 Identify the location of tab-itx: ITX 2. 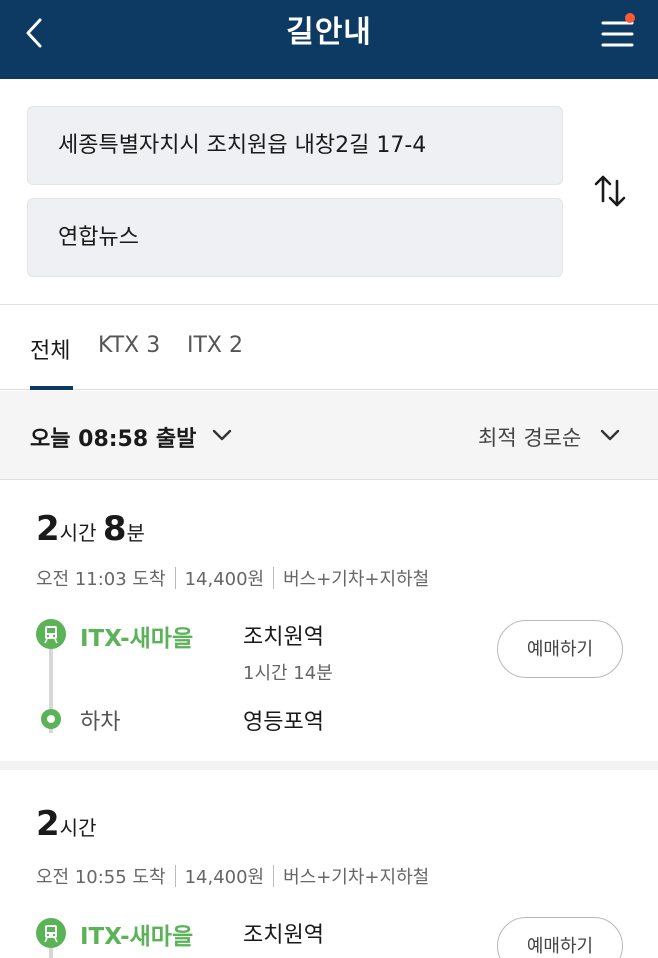
(215, 345).